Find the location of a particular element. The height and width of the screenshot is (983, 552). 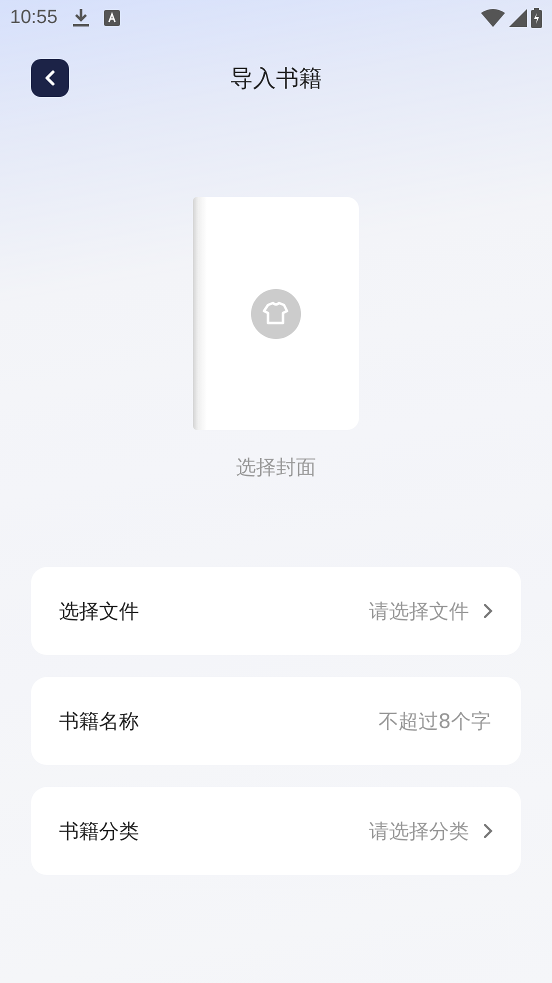

download-icon is located at coordinates (81, 18).